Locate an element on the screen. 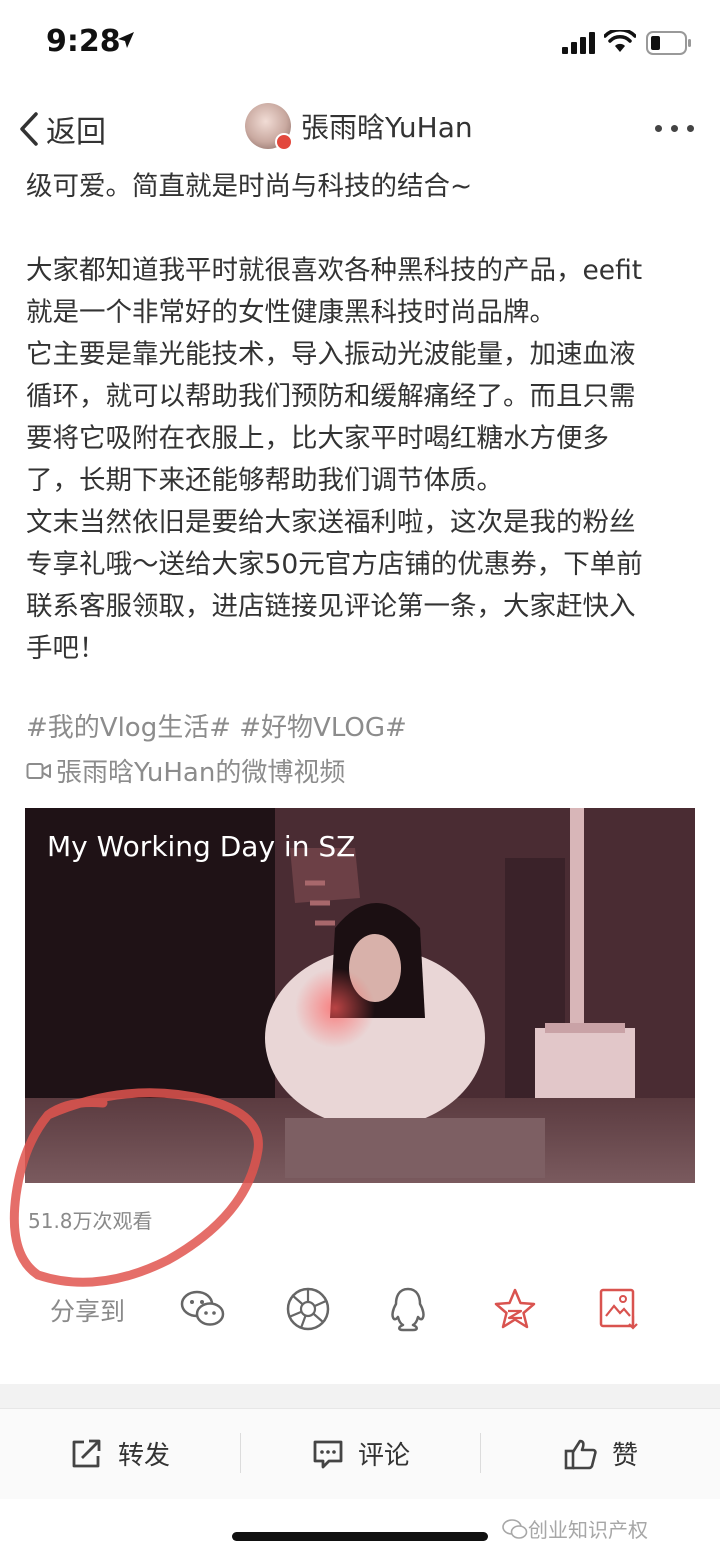  section-separator is located at coordinates (360, 1396).